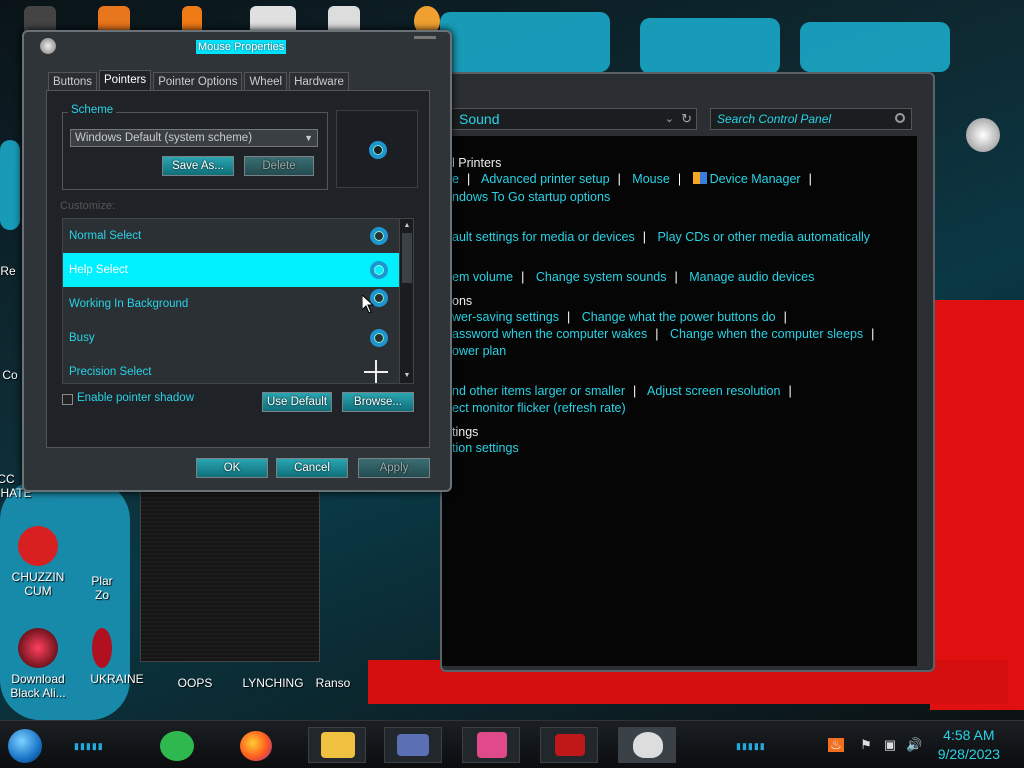 The width and height of the screenshot is (1024, 768). What do you see at coordinates (129, 304) in the screenshot?
I see `pointer-name: Working In Background` at bounding box center [129, 304].